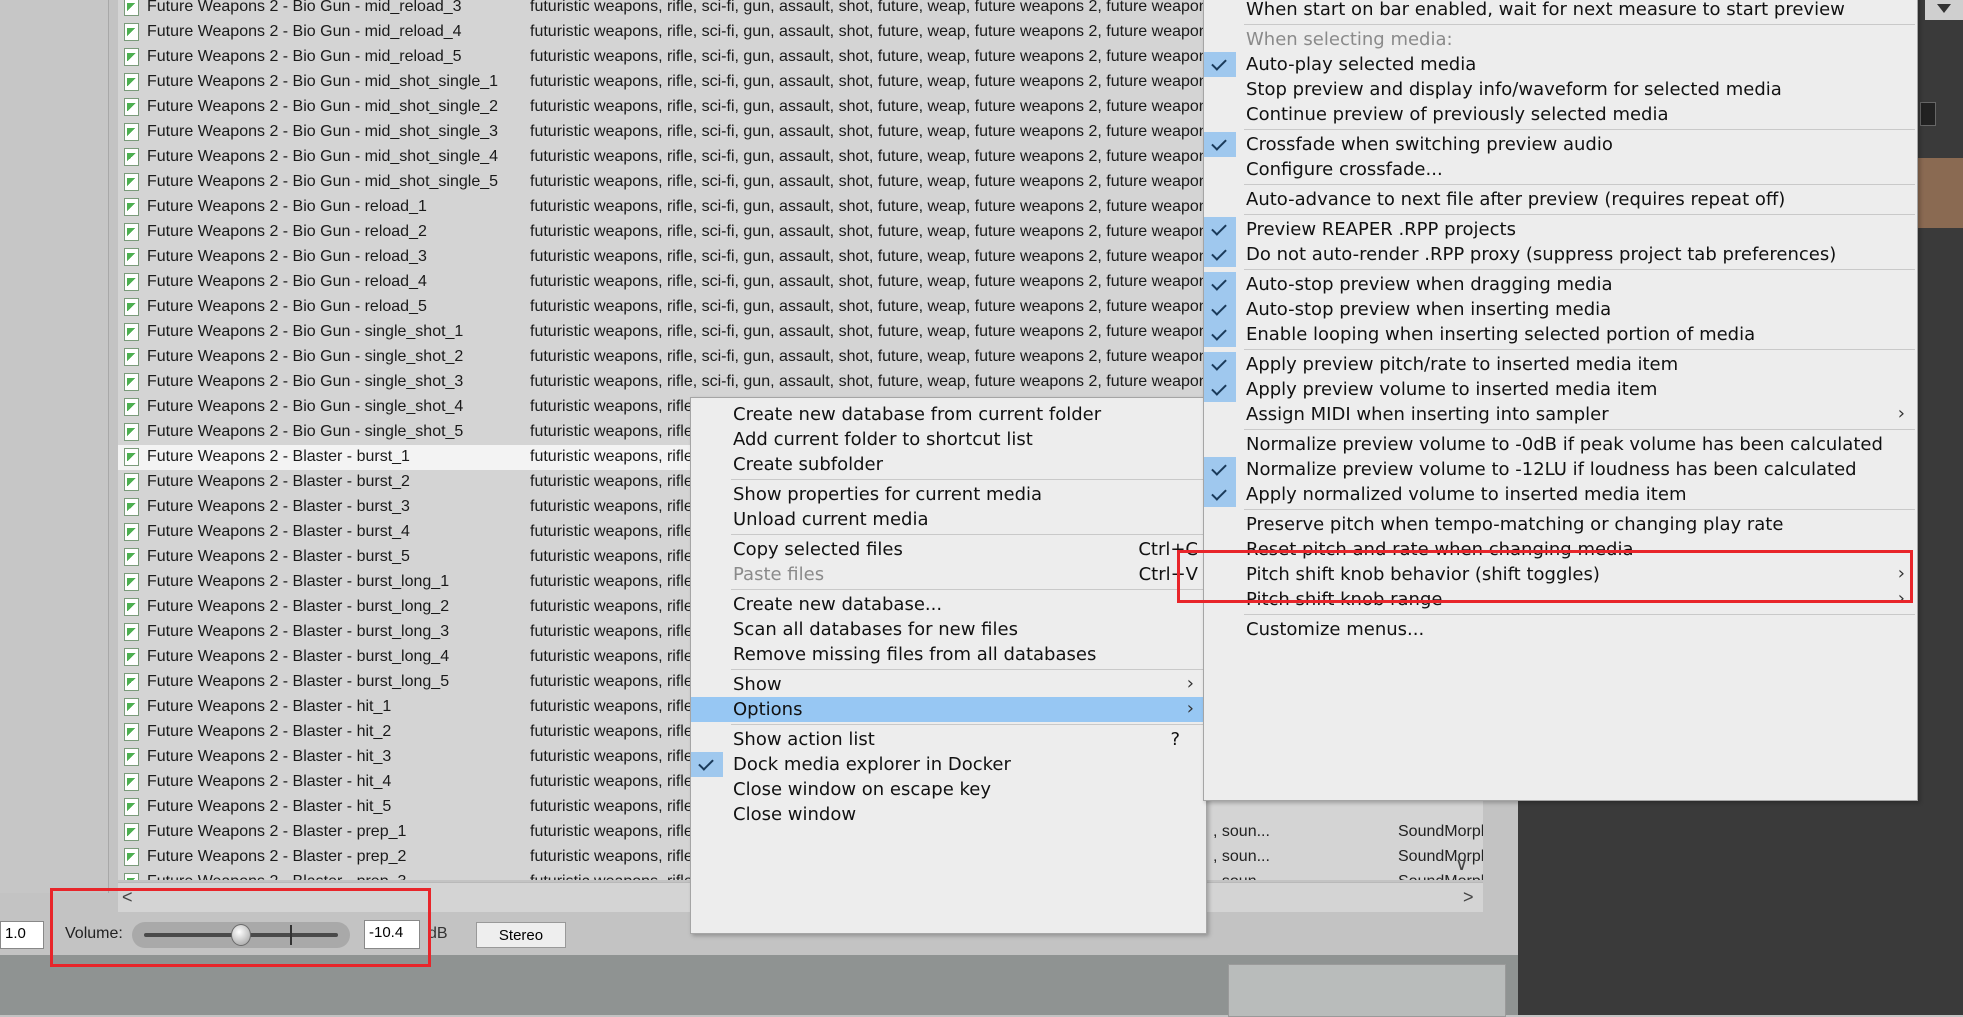  Describe the element at coordinates (948, 709) in the screenshot. I see `menu-item-options: Options ›` at that location.